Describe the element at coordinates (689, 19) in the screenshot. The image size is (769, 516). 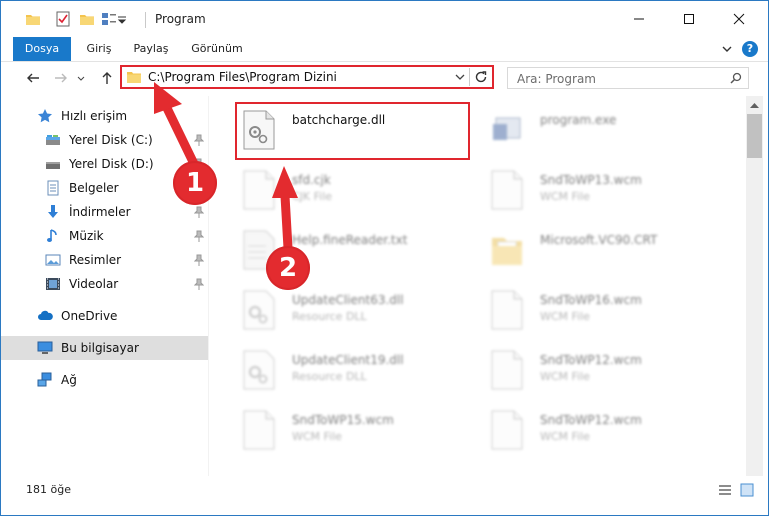
I see `maximize-button` at that location.